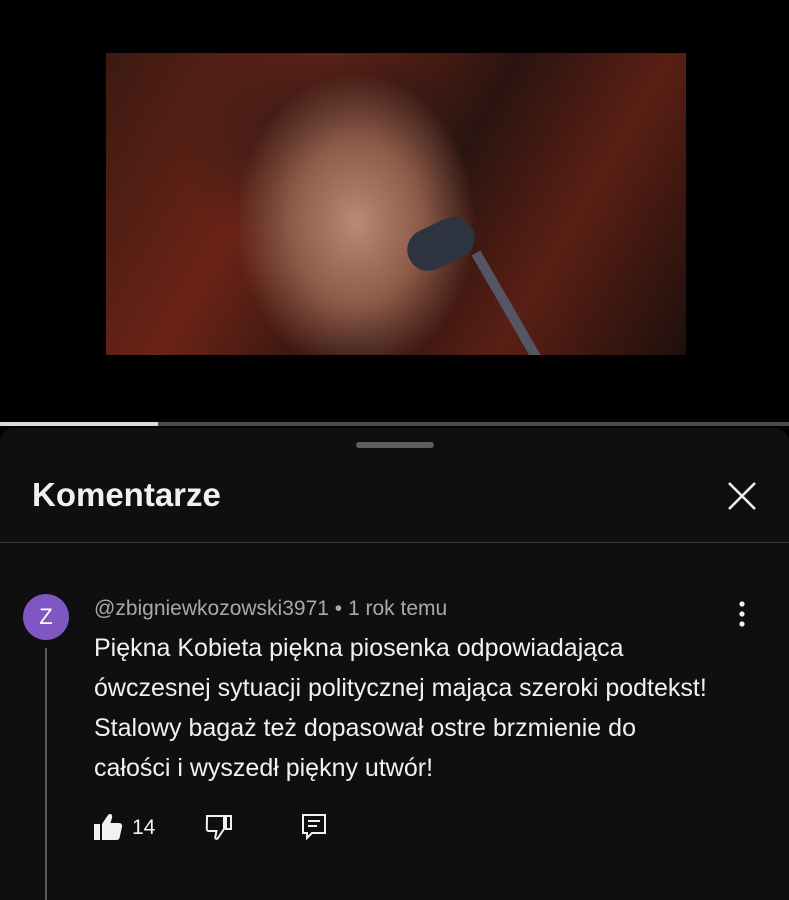 This screenshot has width=789, height=900. What do you see at coordinates (46, 617) in the screenshot?
I see `avatar: Z` at bounding box center [46, 617].